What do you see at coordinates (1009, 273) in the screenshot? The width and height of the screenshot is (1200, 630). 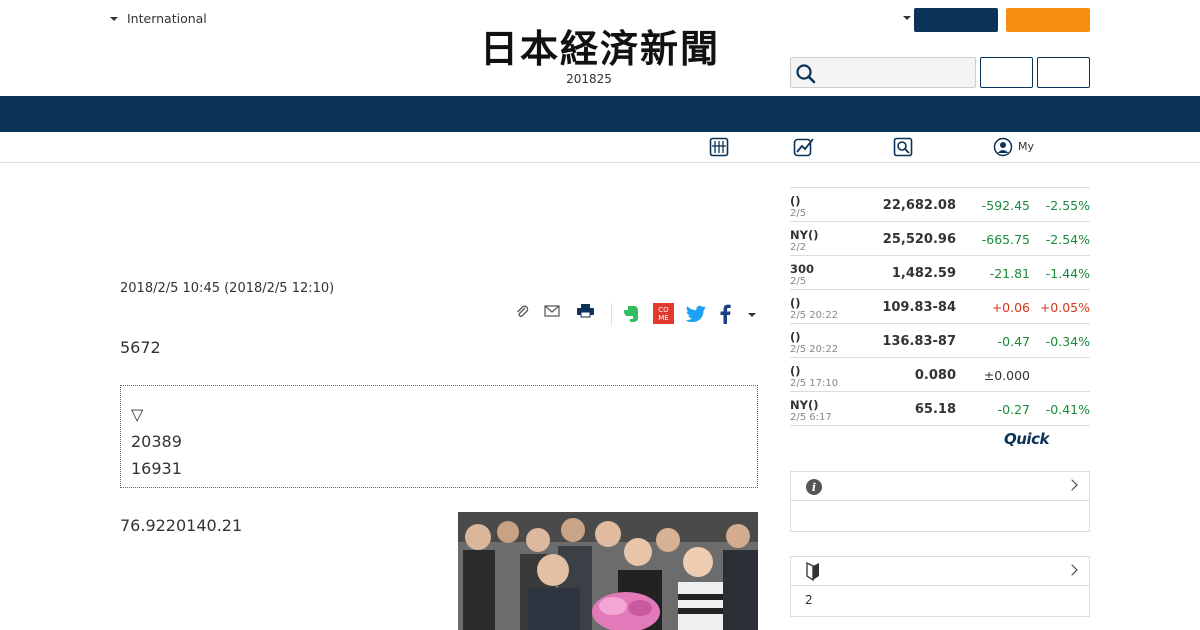 I see `market-change: -21.81` at bounding box center [1009, 273].